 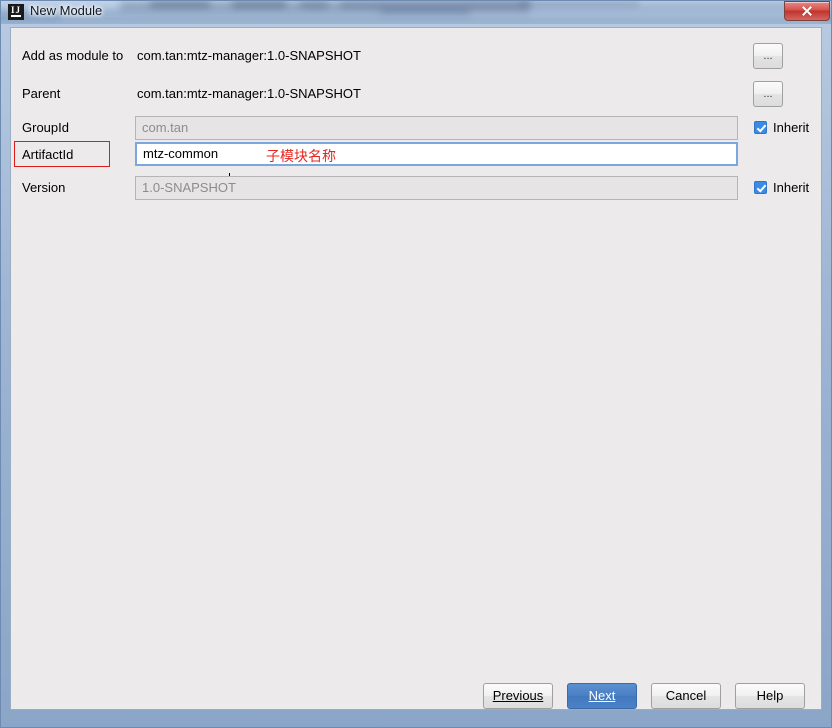 What do you see at coordinates (436, 154) in the screenshot?
I see `artifactid-input: mtz-common` at bounding box center [436, 154].